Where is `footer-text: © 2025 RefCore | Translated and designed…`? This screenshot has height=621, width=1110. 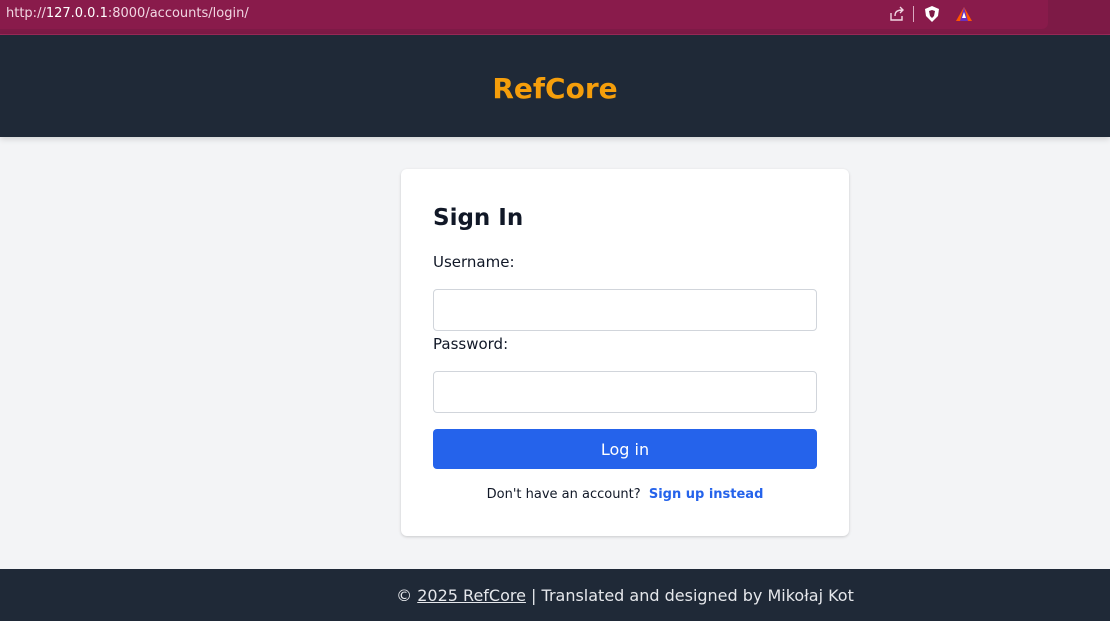
footer-text: © 2025 RefCore | Translated and designed… is located at coordinates (625, 595).